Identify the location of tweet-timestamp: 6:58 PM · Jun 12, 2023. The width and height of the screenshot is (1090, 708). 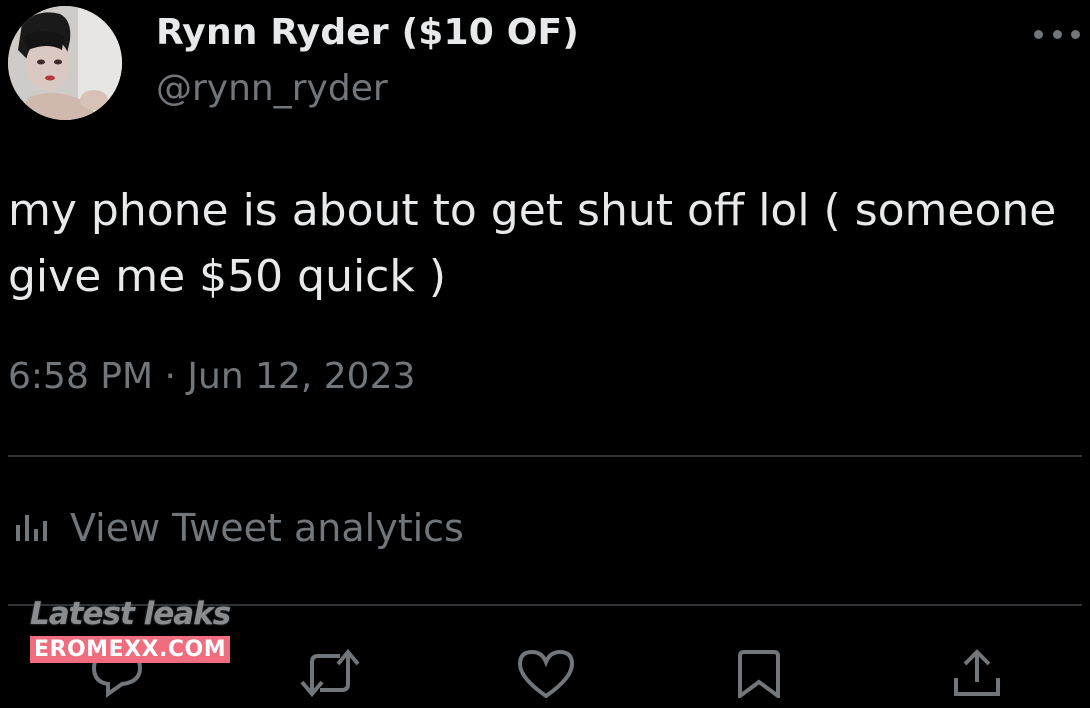
(211, 376).